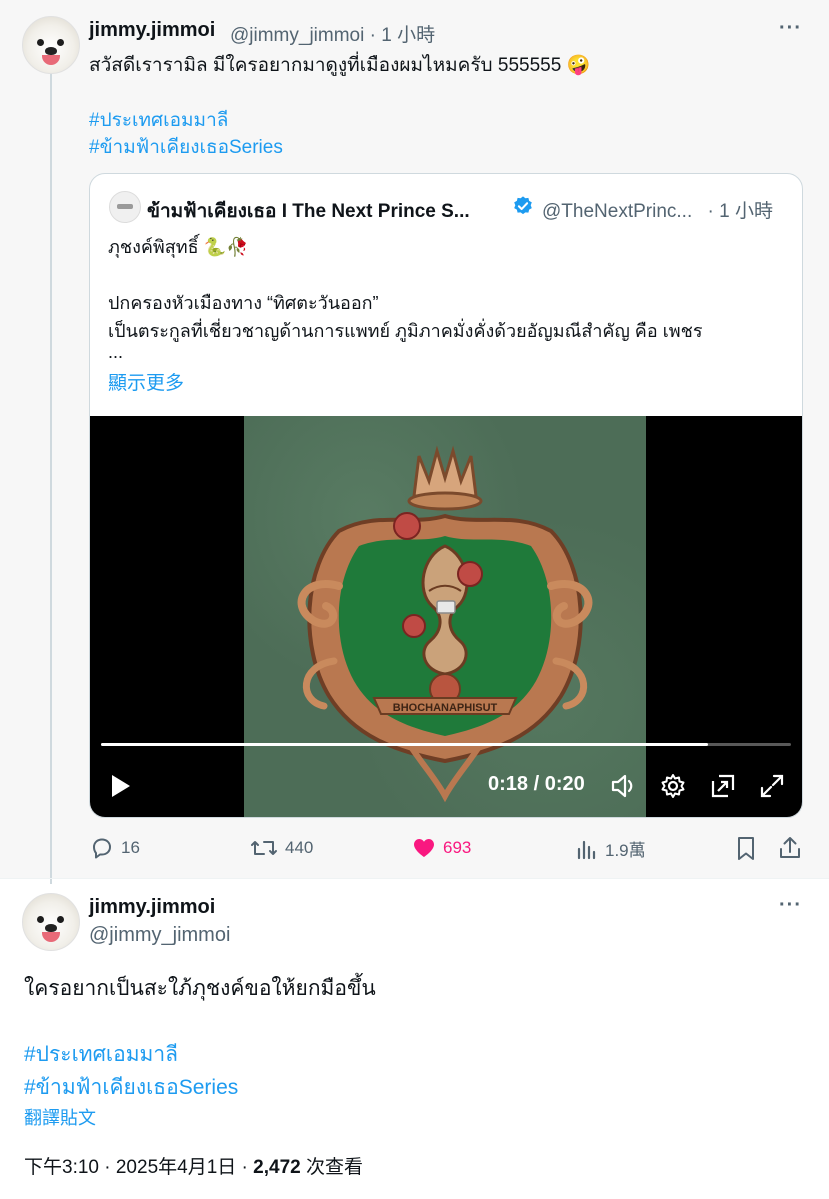 The height and width of the screenshot is (1199, 829). I want to click on heart-icon, so click(424, 848).